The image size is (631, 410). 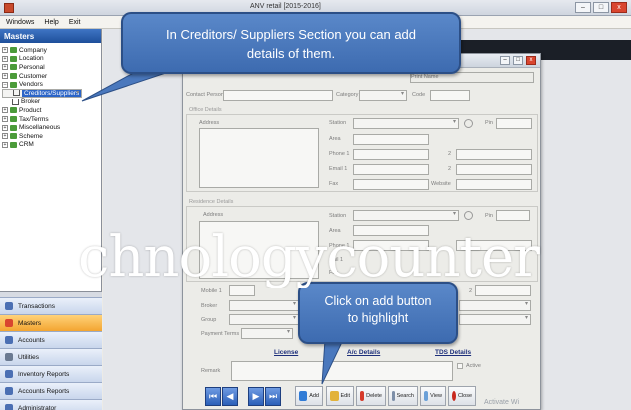 I want to click on last-record-button: ⏭, so click(x=273, y=396).